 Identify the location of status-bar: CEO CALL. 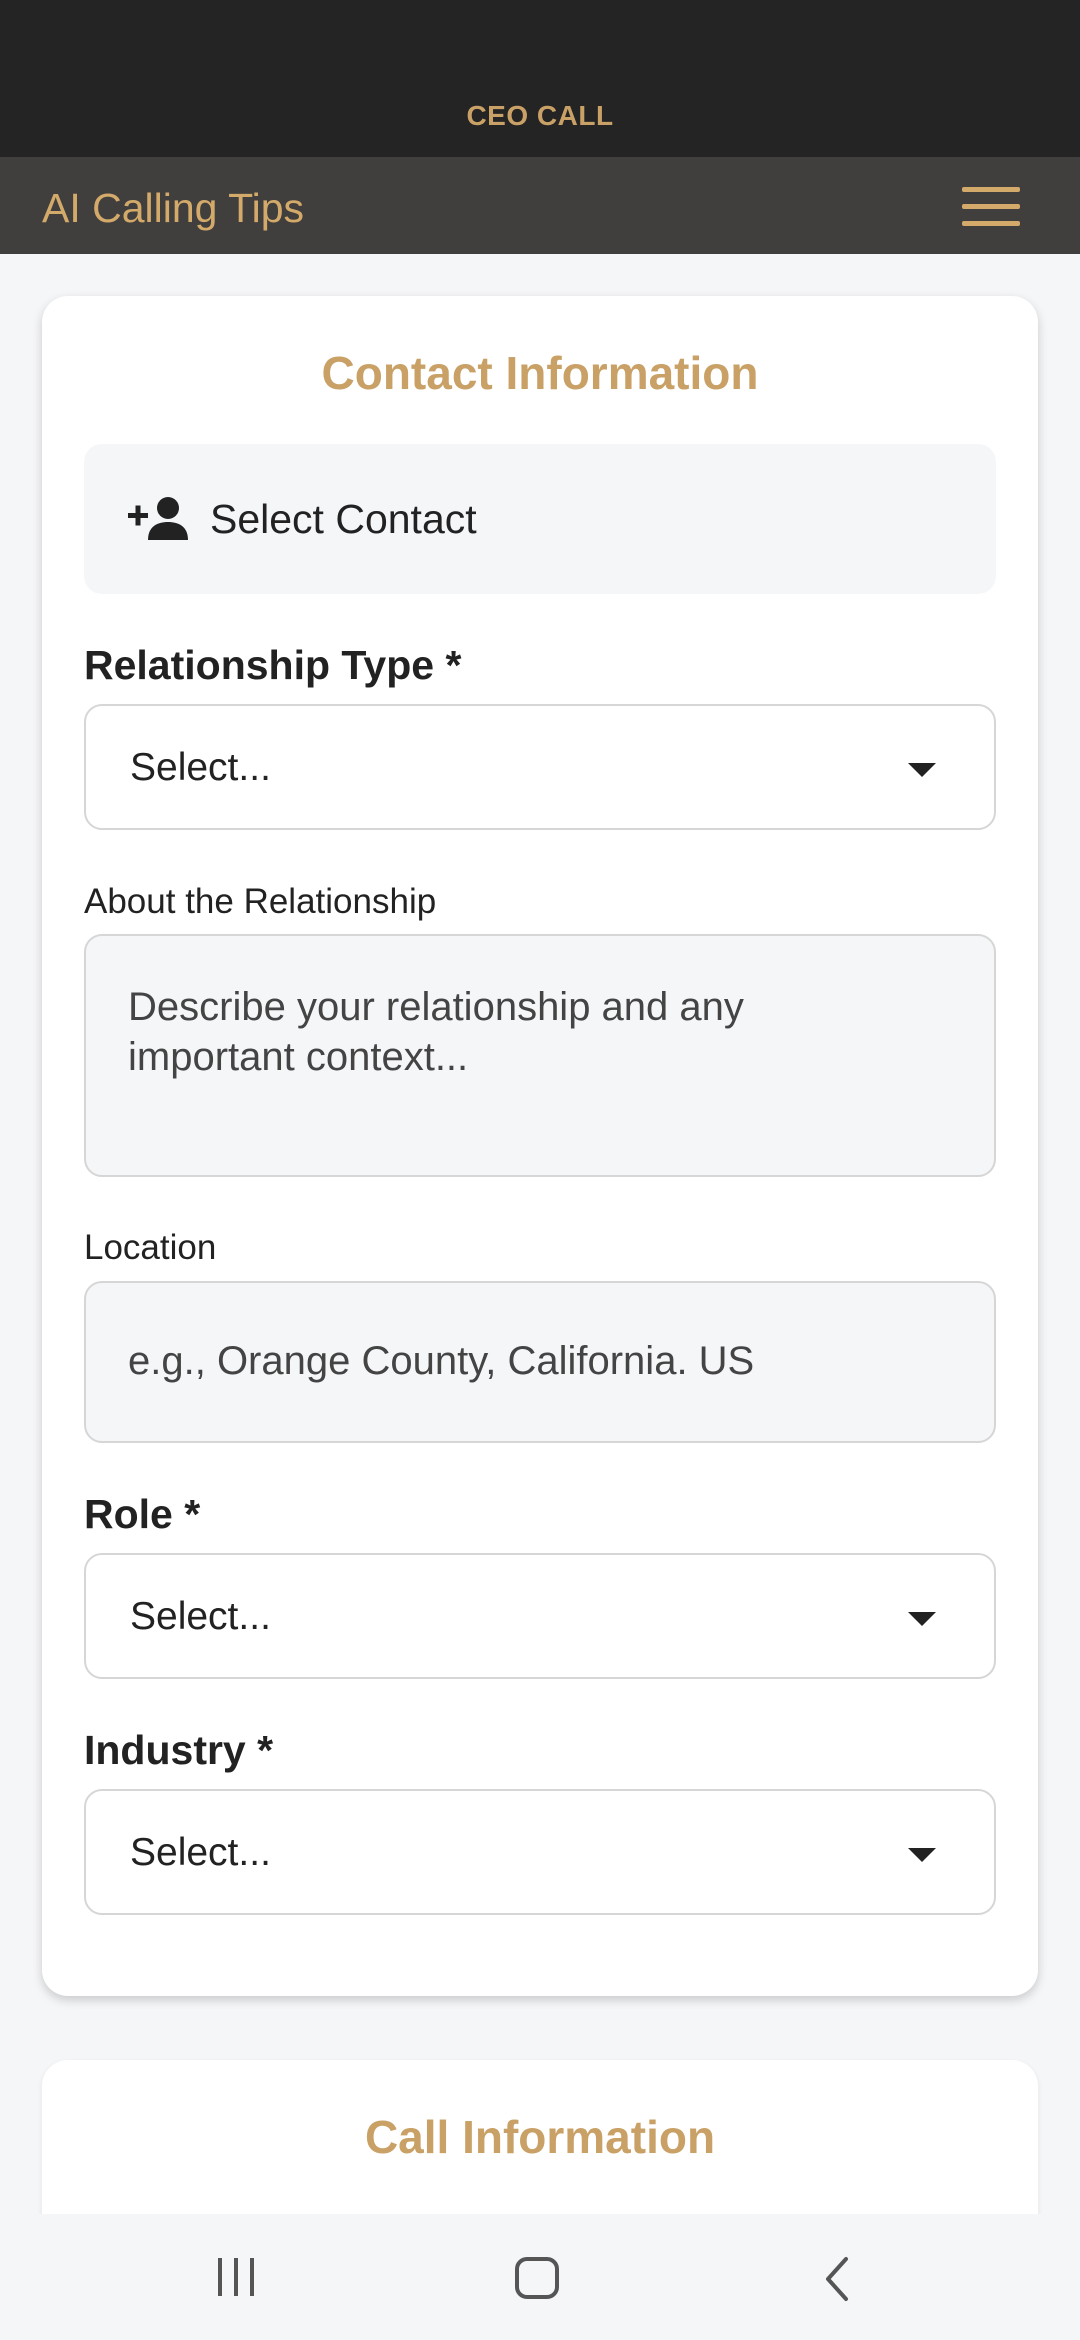
(540, 78).